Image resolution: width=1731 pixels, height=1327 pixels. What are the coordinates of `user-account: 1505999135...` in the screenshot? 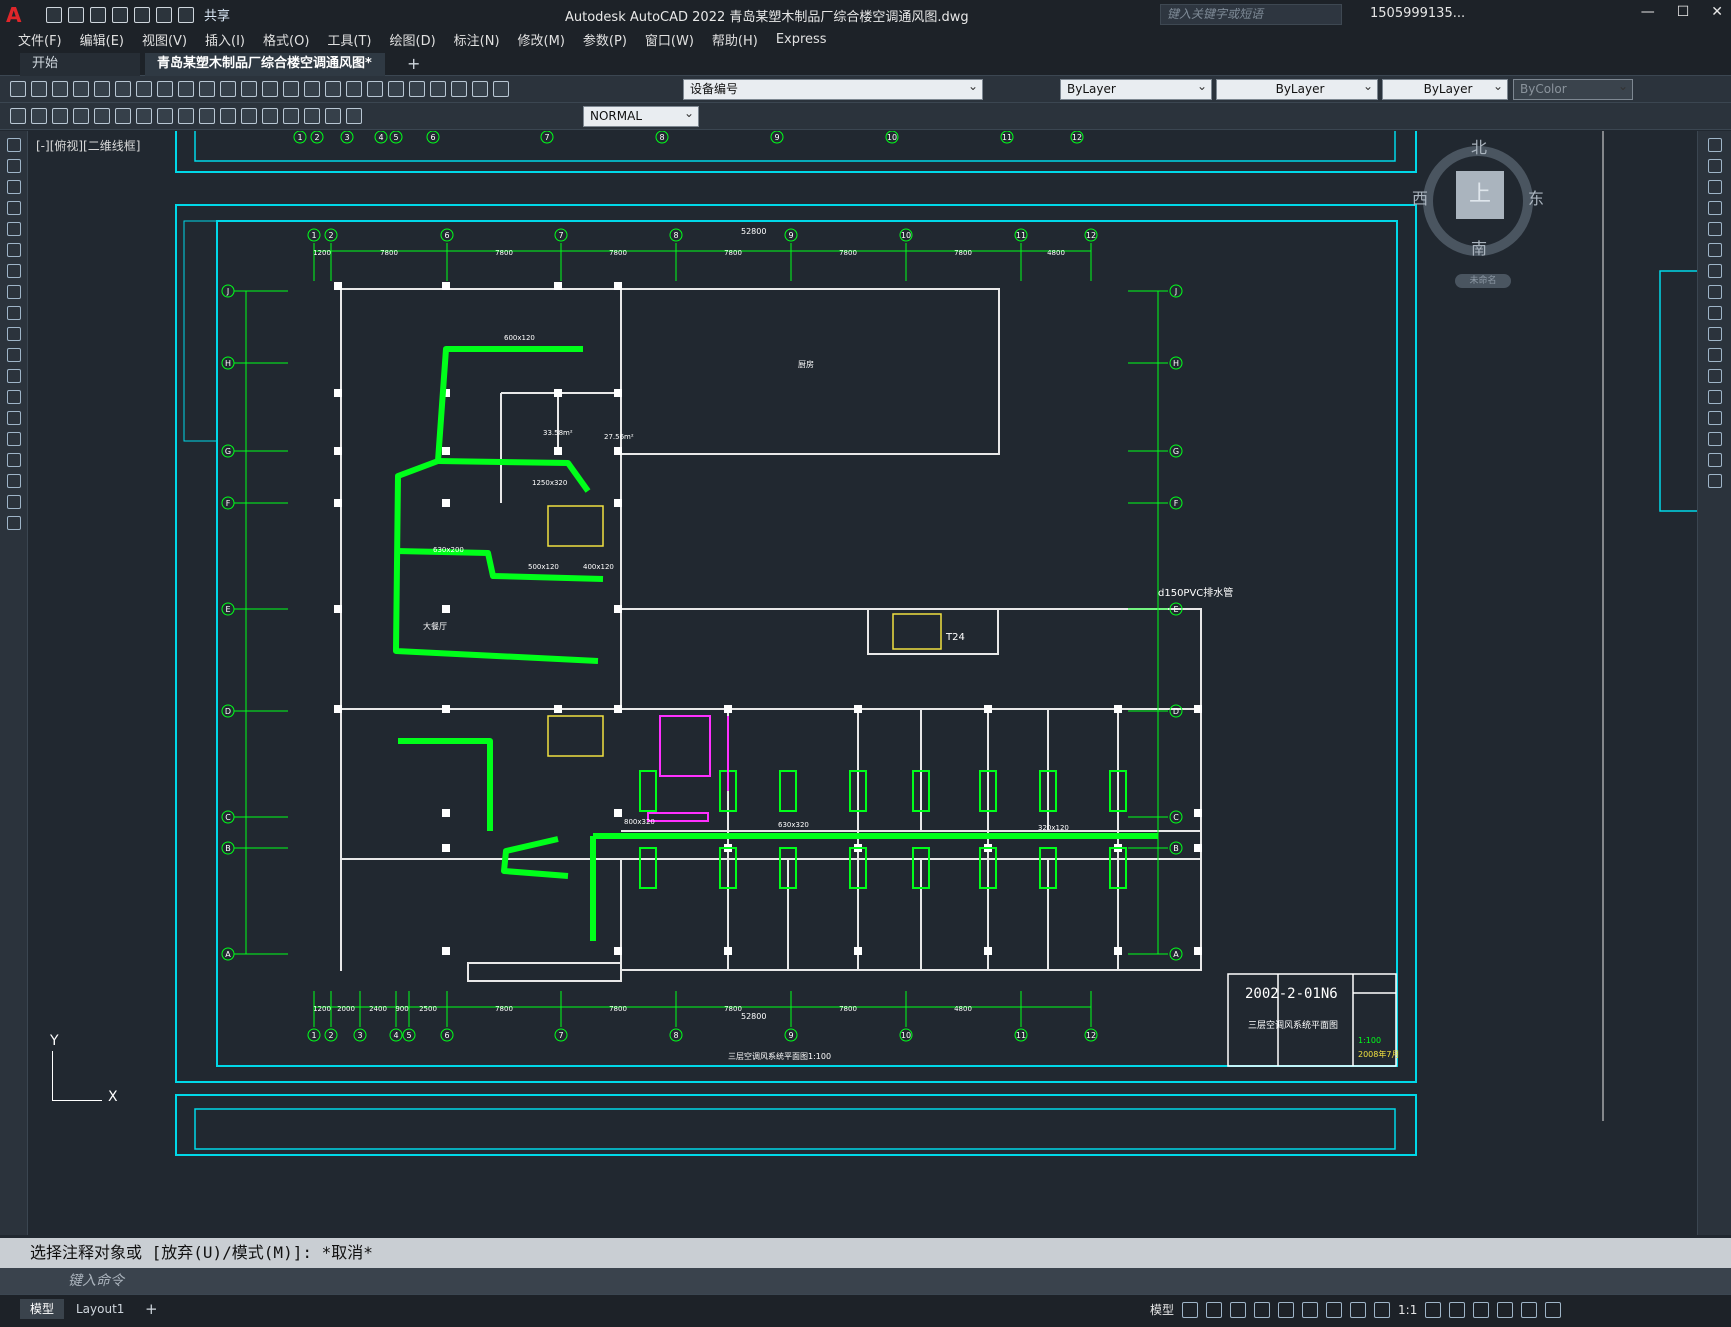 It's located at (1417, 13).